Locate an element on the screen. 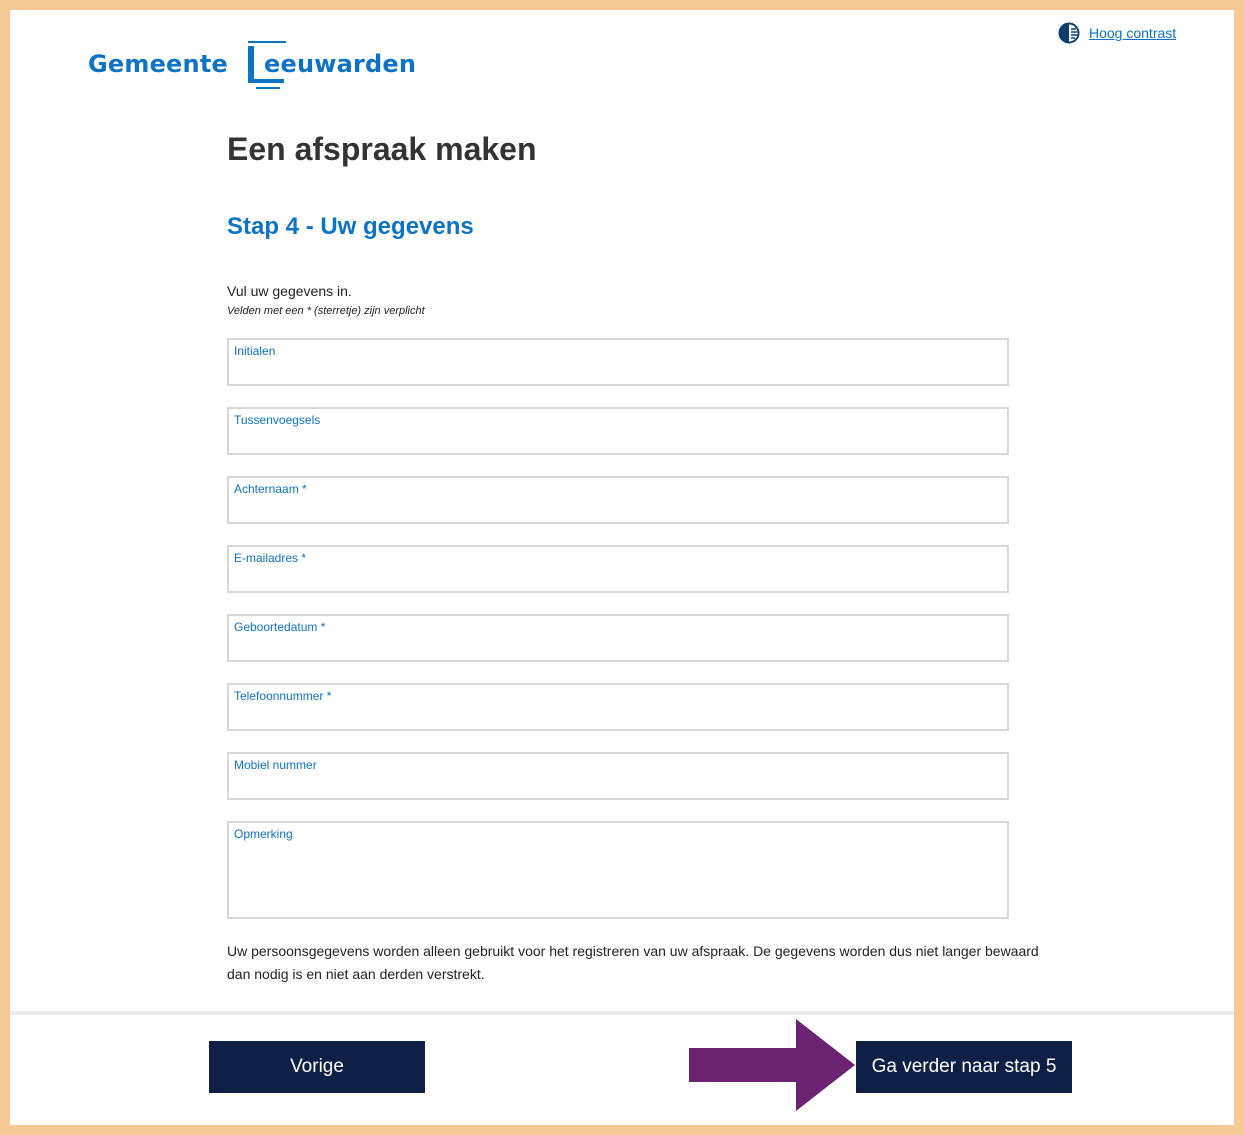 This screenshot has height=1135, width=1244. initials-field: Initialen is located at coordinates (618, 362).